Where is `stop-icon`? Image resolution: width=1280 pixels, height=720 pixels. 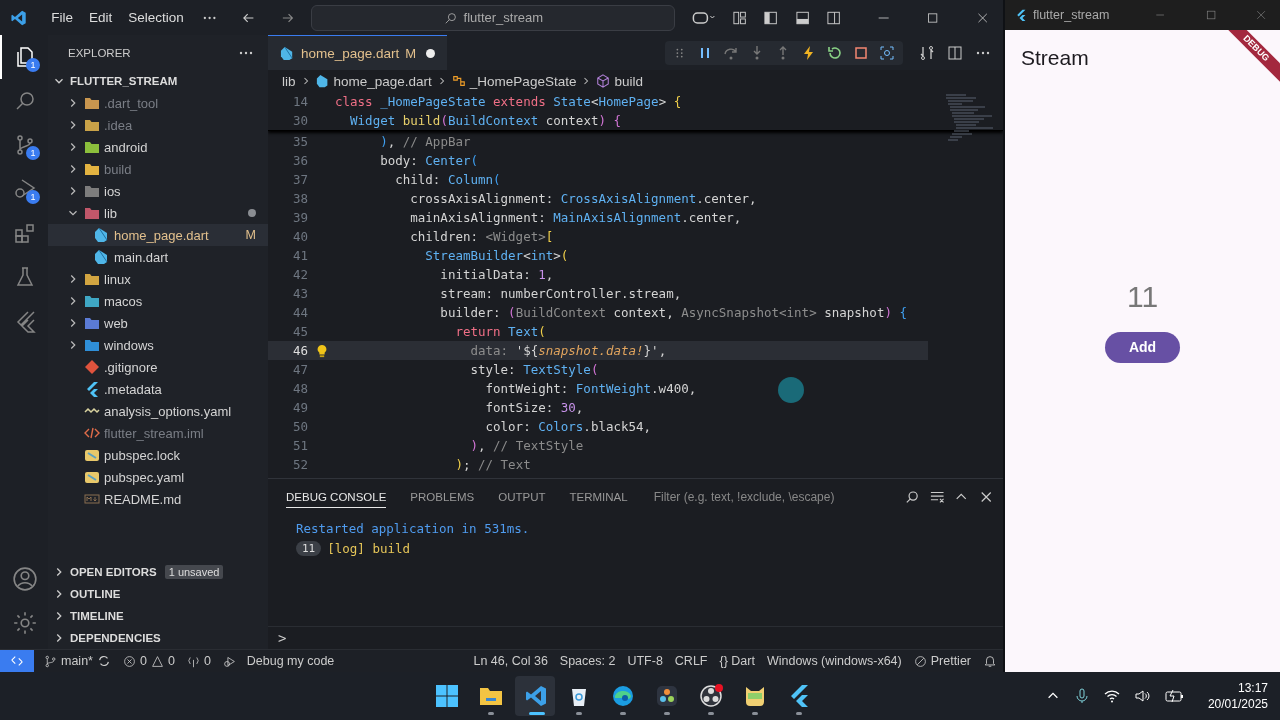
stop-icon is located at coordinates (861, 52).